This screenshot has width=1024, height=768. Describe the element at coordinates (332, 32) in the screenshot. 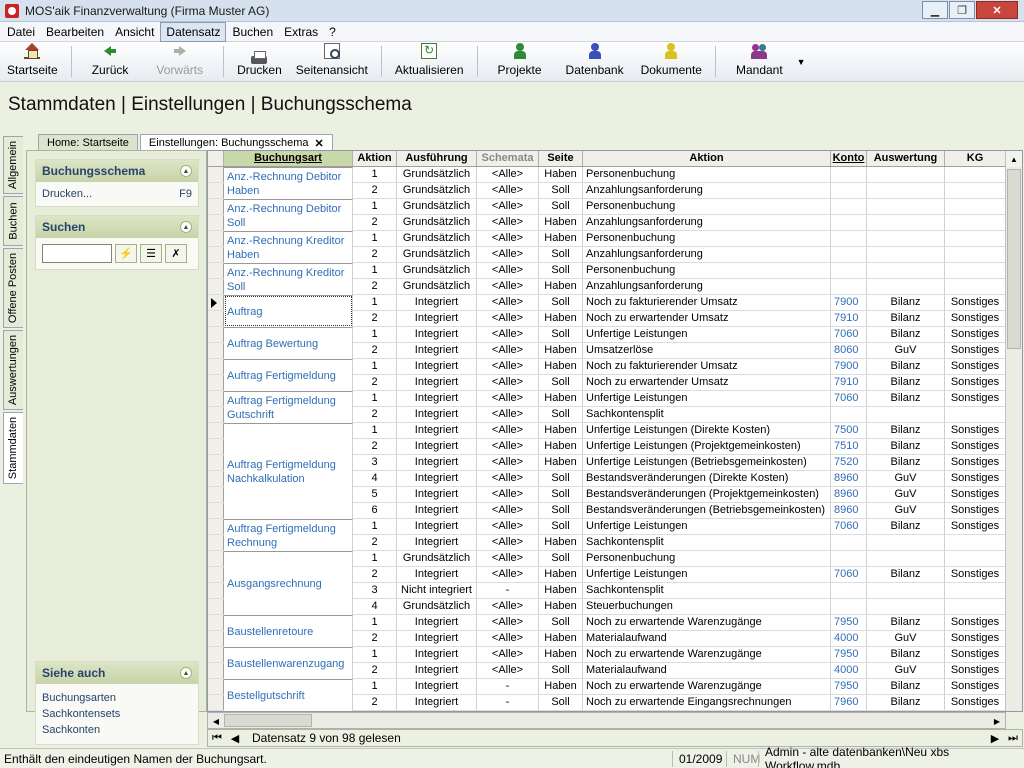

I see `menu-help: ?` at that location.